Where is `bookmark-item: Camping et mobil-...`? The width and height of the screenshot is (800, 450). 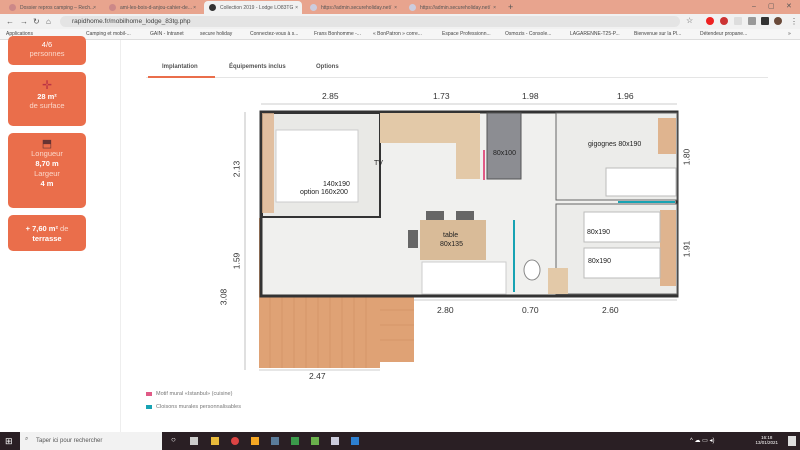 bookmark-item: Camping et mobil-... is located at coordinates (108, 34).